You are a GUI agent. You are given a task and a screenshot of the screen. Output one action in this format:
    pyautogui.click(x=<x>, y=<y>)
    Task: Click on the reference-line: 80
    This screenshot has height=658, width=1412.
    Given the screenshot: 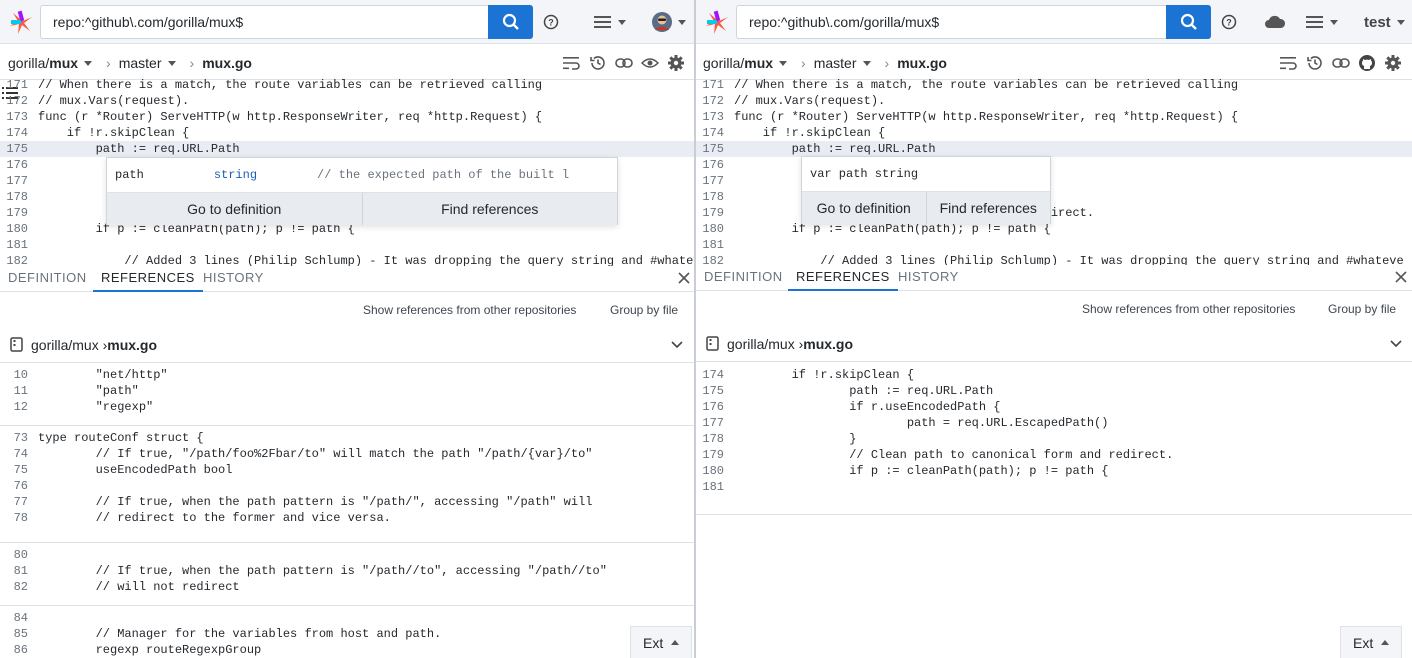 What is the action you would take?
    pyautogui.click(x=20, y=555)
    